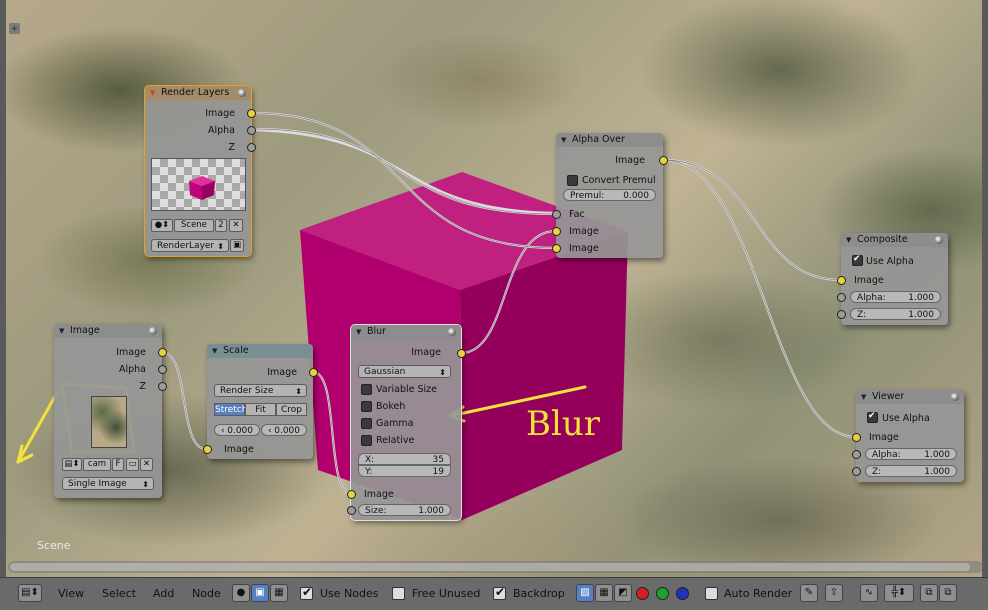 The height and width of the screenshot is (610, 988). What do you see at coordinates (194, 225) in the screenshot?
I see `scene-field: Scene` at bounding box center [194, 225].